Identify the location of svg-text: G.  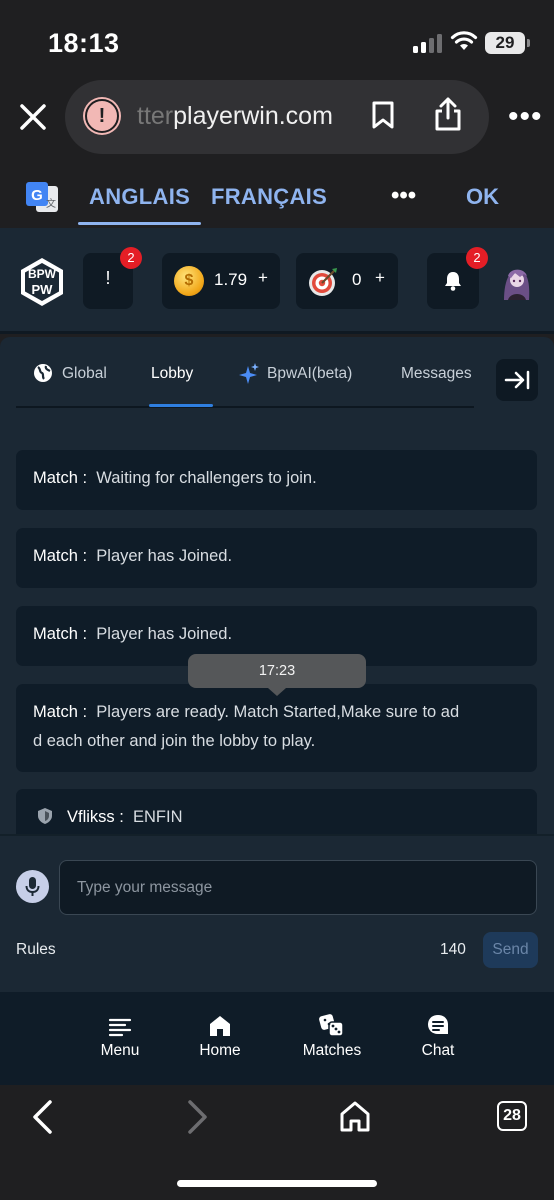
(37, 195).